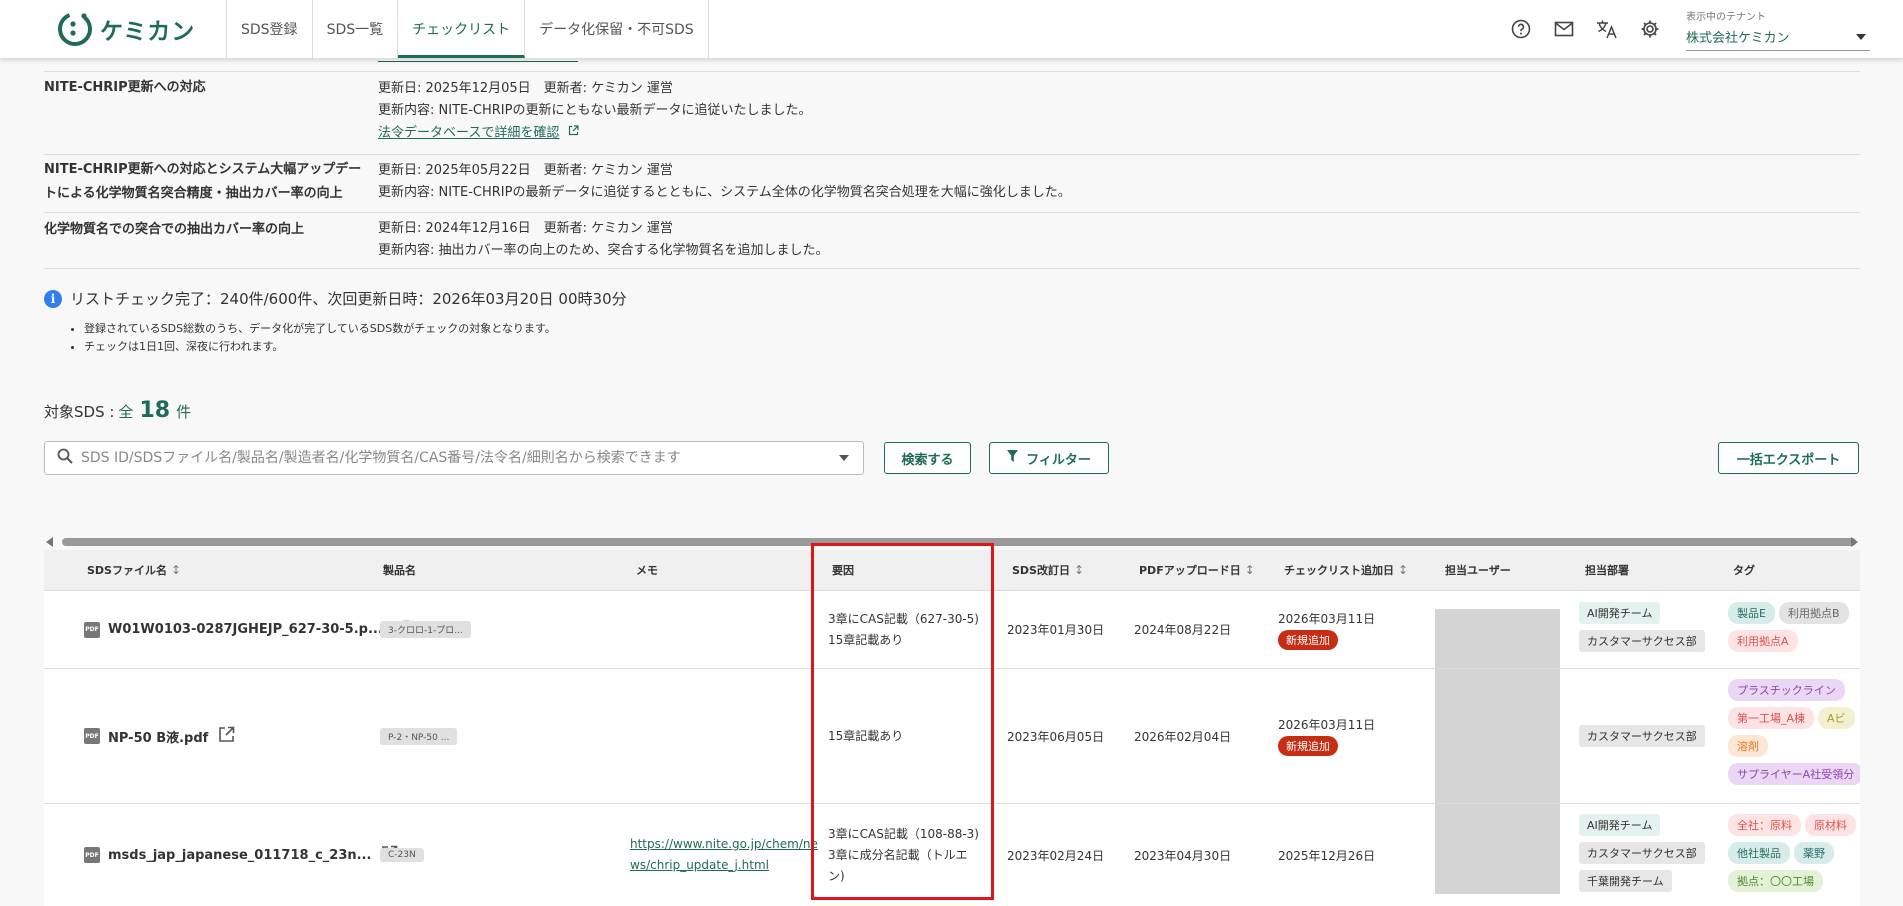  I want to click on open-external-icon, so click(226, 736).